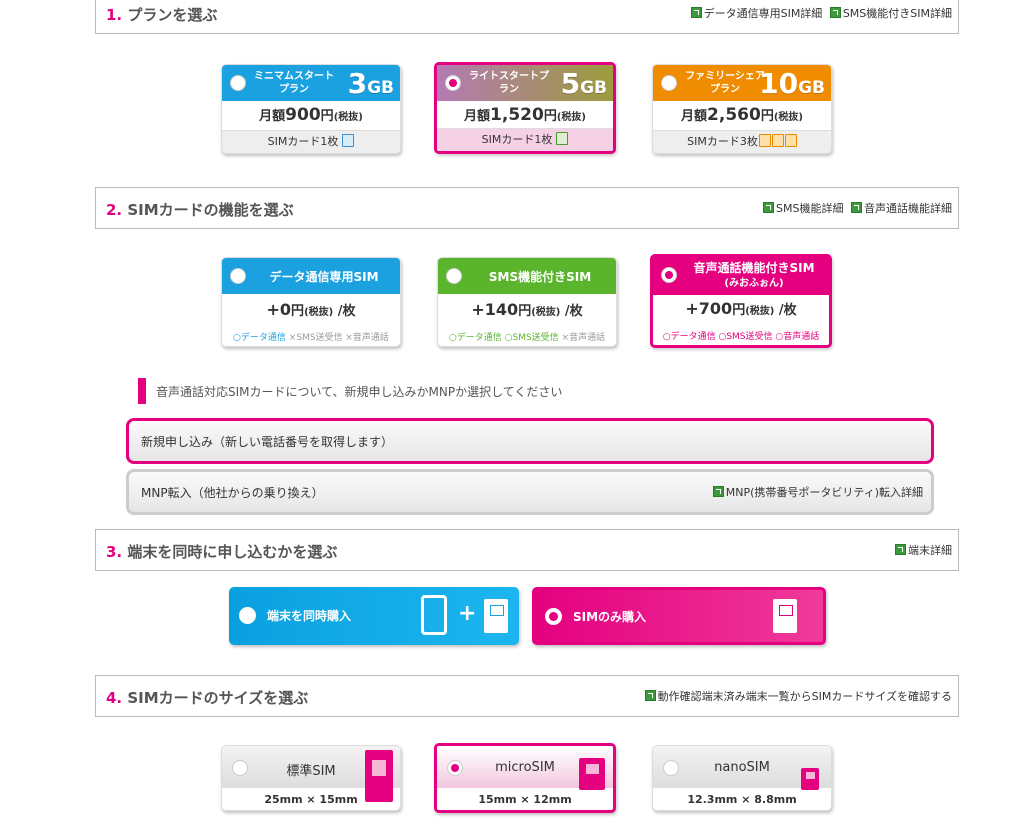 The height and width of the screenshot is (836, 1021). I want to click on size-dimensions: 15mm × 12mm, so click(525, 799).